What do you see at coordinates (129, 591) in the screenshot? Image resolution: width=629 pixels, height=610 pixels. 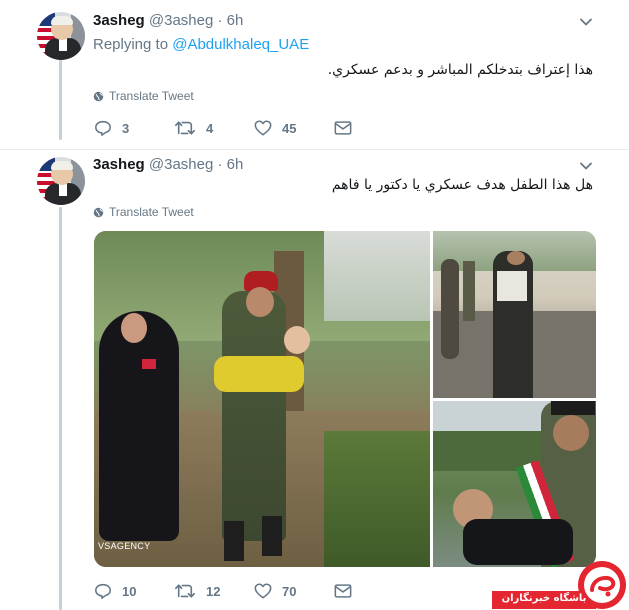 I see `reply-count: 10` at bounding box center [129, 591].